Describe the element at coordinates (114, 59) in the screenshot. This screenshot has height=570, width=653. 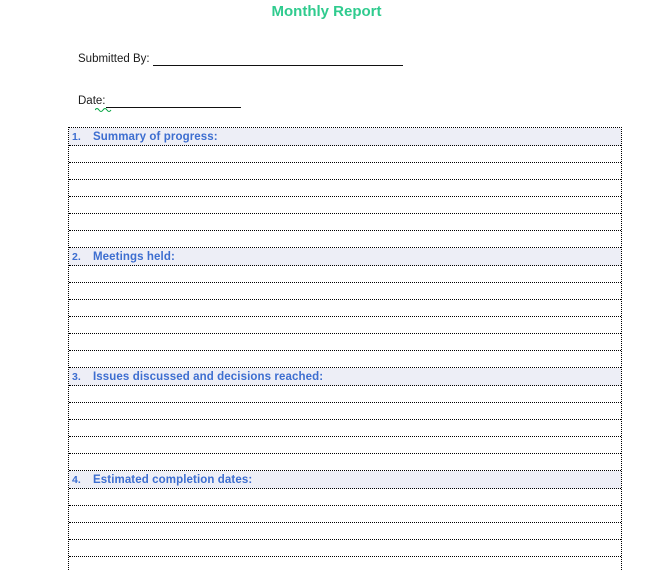
I see `submitted-by-label: Submitted By:` at that location.